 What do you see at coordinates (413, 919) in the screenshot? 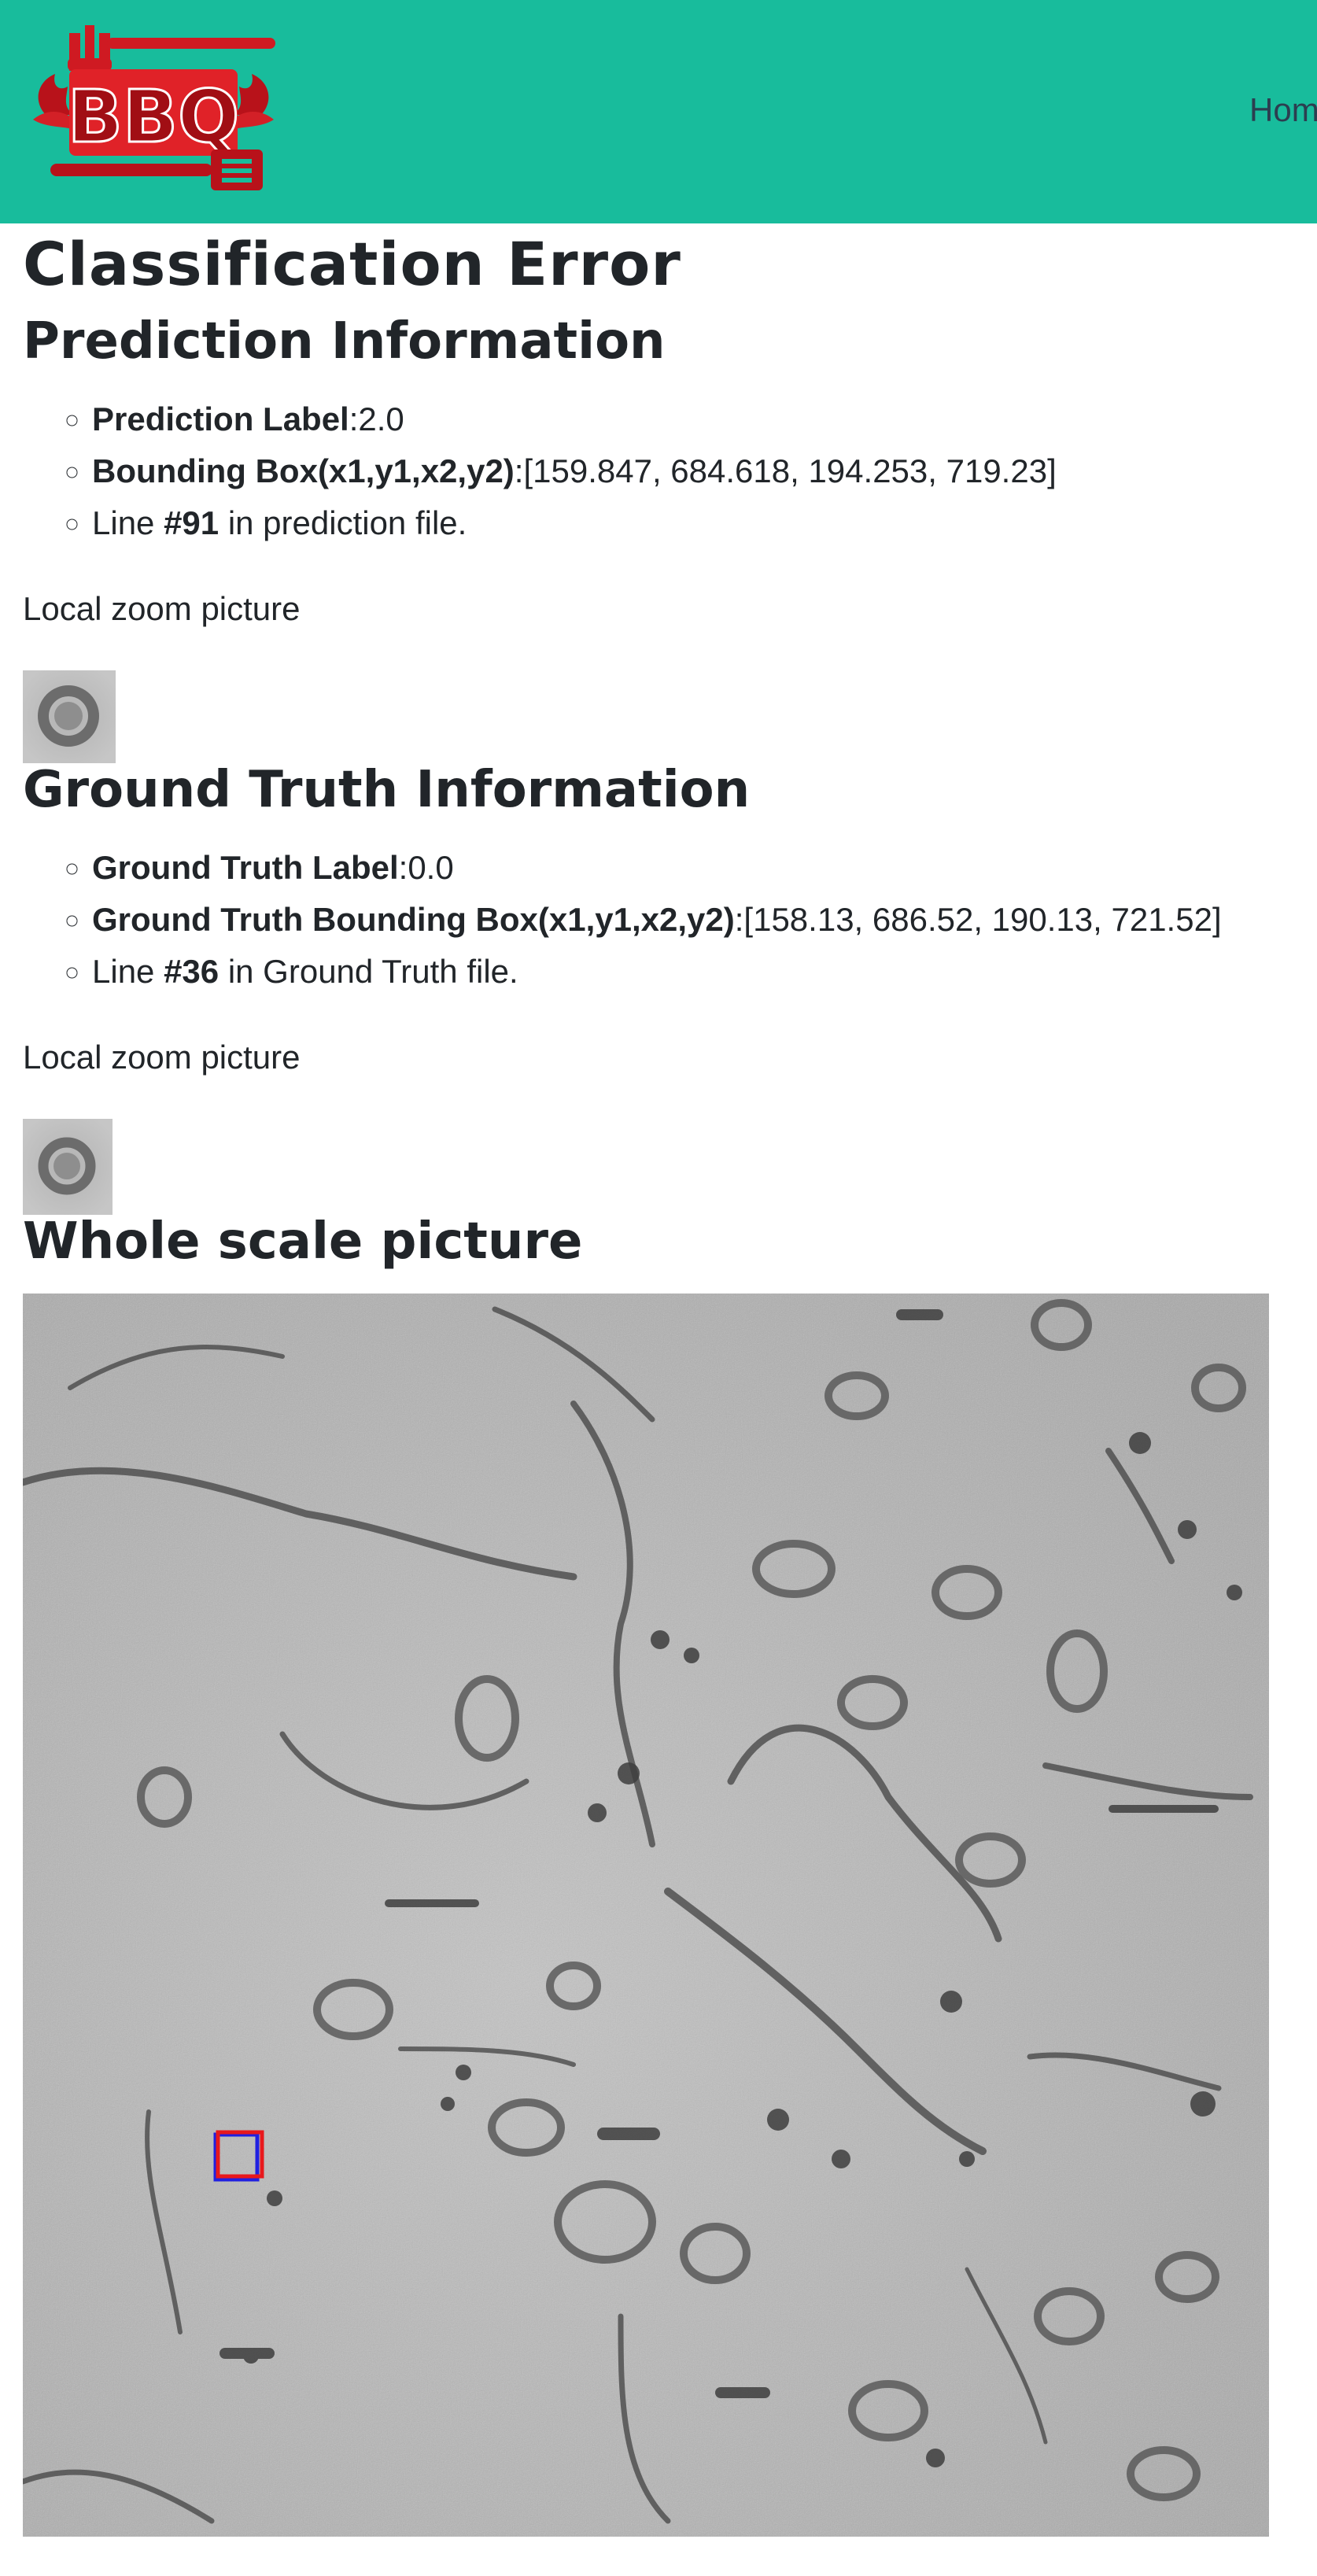
I see `ground-truth-bbox-key: Ground Truth Bounding Box(x1,y1,x2,y2)` at bounding box center [413, 919].